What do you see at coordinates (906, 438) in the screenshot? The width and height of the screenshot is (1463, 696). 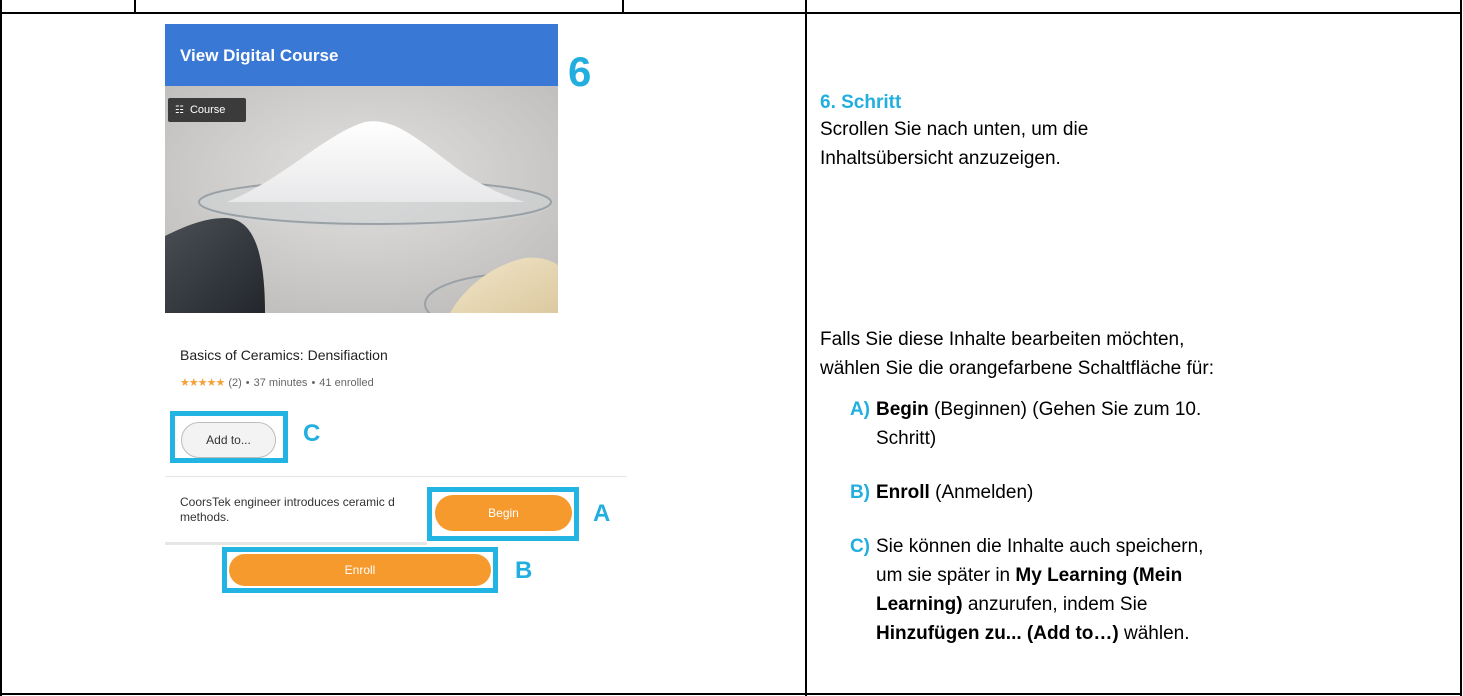 I see `option-a-text-2: Schritt)` at bounding box center [906, 438].